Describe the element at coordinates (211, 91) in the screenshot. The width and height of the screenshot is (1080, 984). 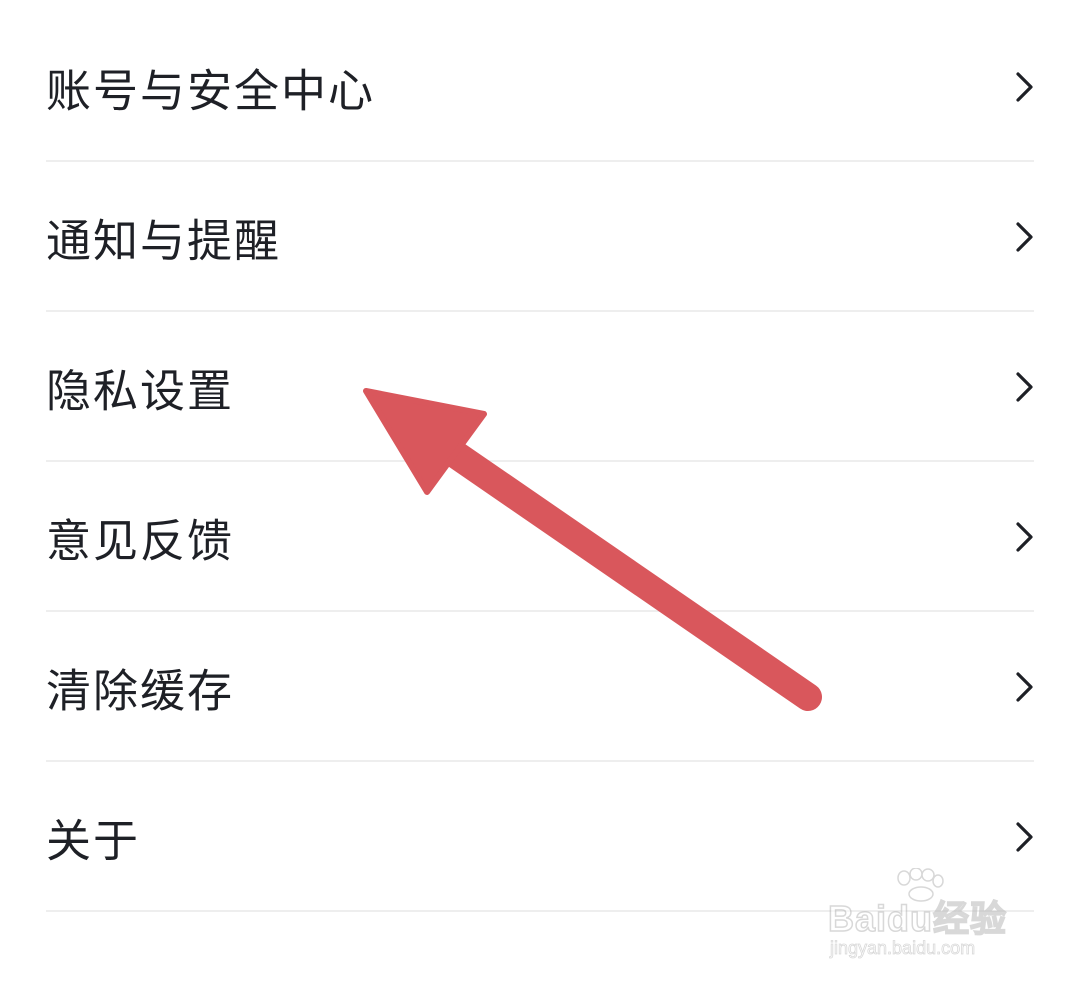
I see `menu-item-label: 账号与安全中心` at that location.